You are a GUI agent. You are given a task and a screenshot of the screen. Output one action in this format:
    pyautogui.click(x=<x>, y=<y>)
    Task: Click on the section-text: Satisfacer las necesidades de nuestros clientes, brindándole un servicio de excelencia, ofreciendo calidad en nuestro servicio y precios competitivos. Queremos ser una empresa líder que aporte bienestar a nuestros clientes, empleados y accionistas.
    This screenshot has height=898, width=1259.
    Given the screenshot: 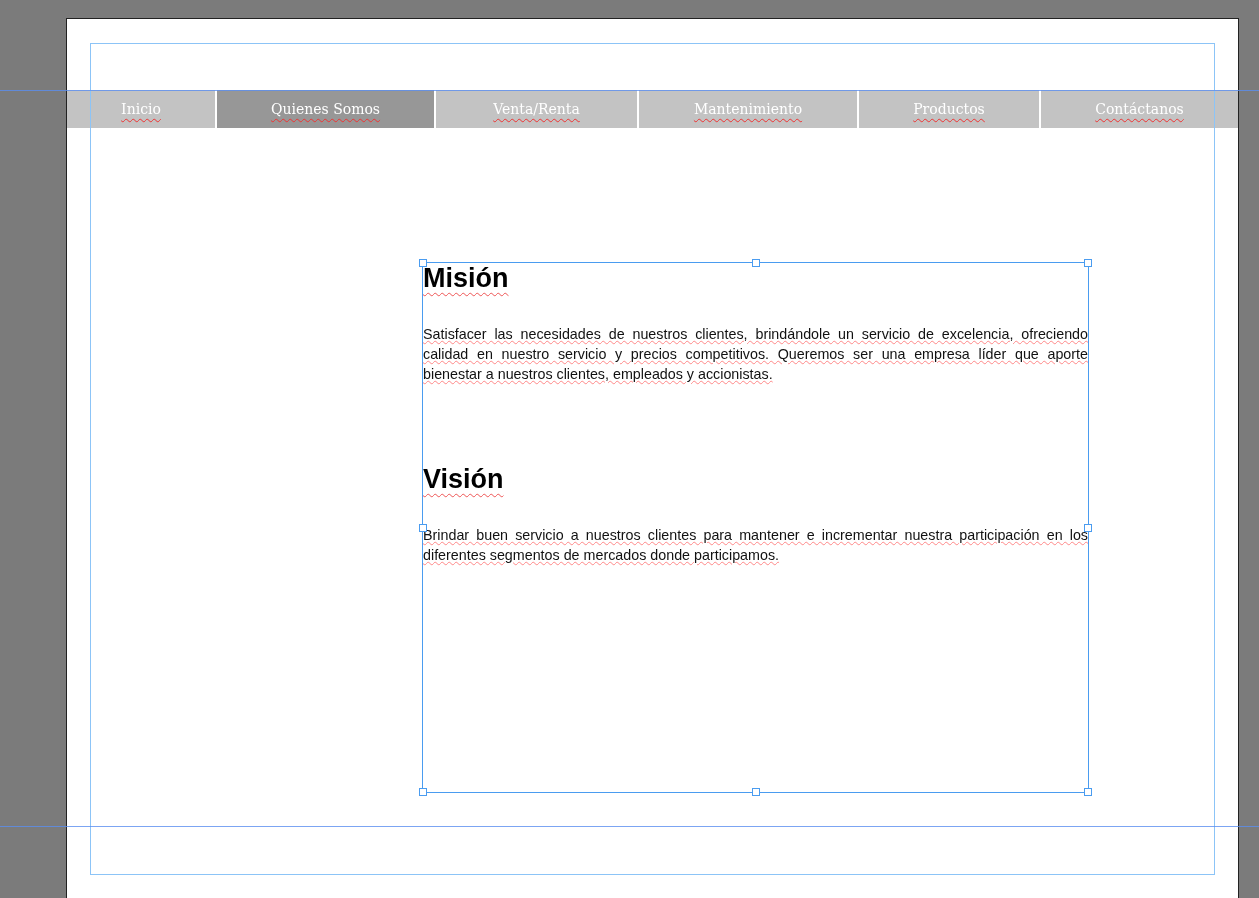 What is the action you would take?
    pyautogui.click(x=755, y=354)
    